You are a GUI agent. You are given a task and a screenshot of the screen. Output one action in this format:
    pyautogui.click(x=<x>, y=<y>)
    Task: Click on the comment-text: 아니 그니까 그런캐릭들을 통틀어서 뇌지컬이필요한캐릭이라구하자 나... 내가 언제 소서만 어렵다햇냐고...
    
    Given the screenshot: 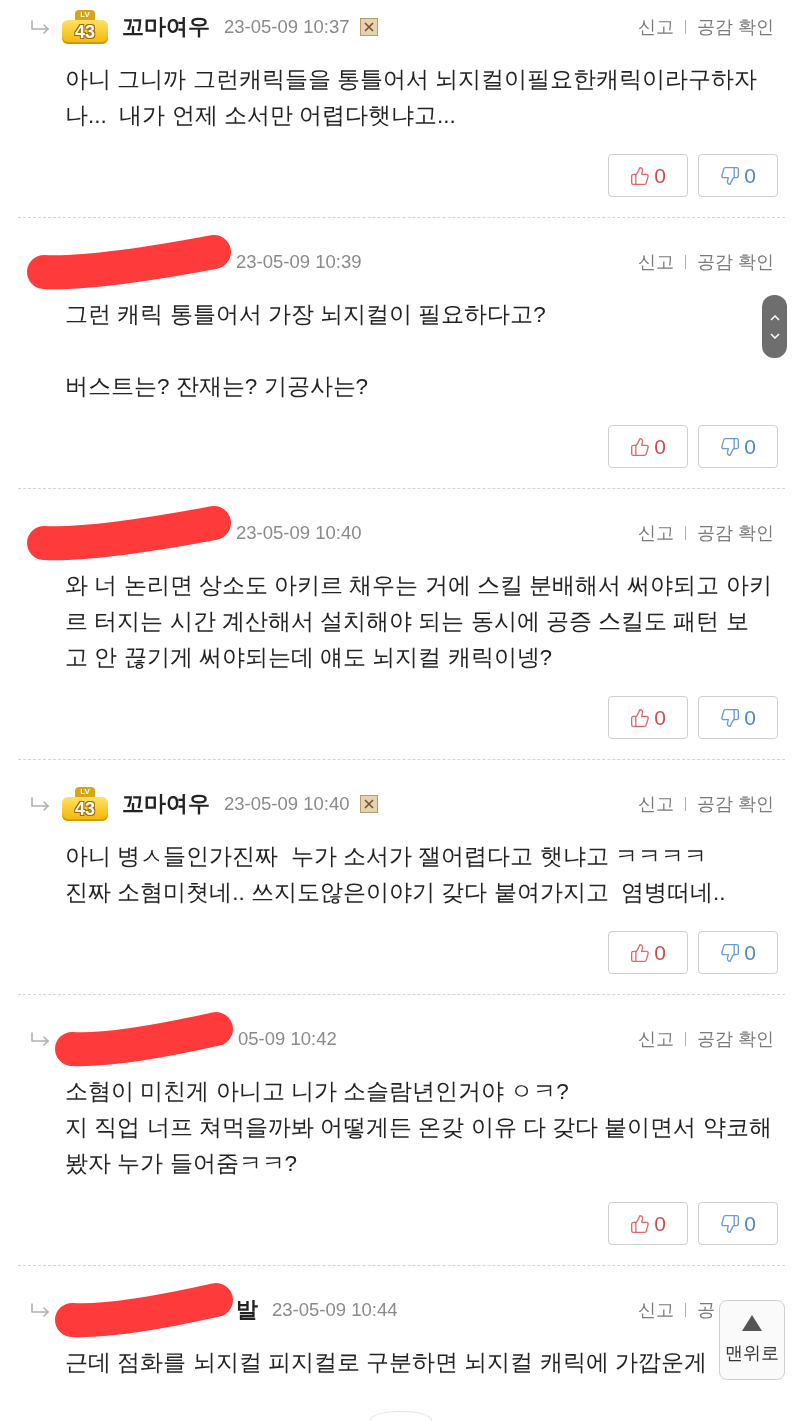 What is the action you would take?
    pyautogui.click(x=411, y=98)
    